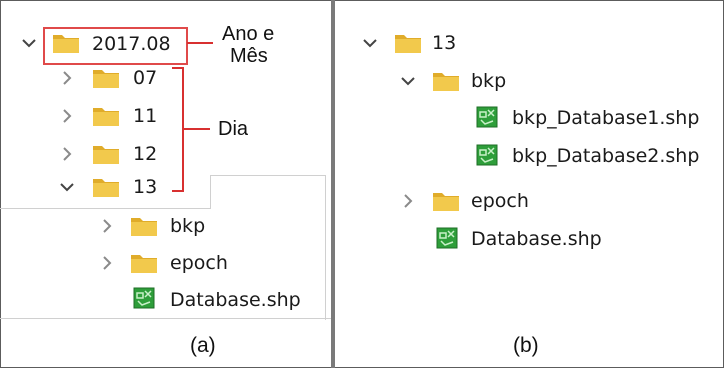  I want to click on tree-item-label: 12, so click(145, 154).